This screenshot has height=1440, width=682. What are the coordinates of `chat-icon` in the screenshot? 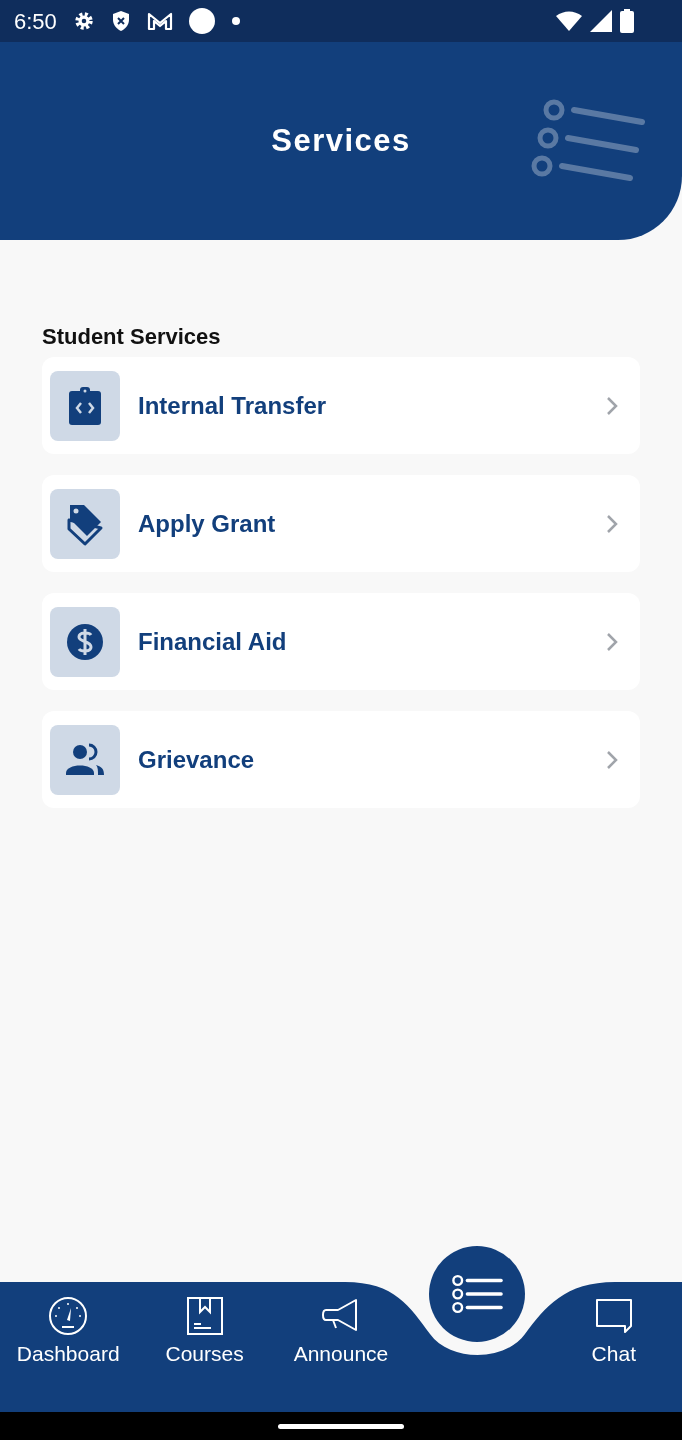 It's located at (613, 1316).